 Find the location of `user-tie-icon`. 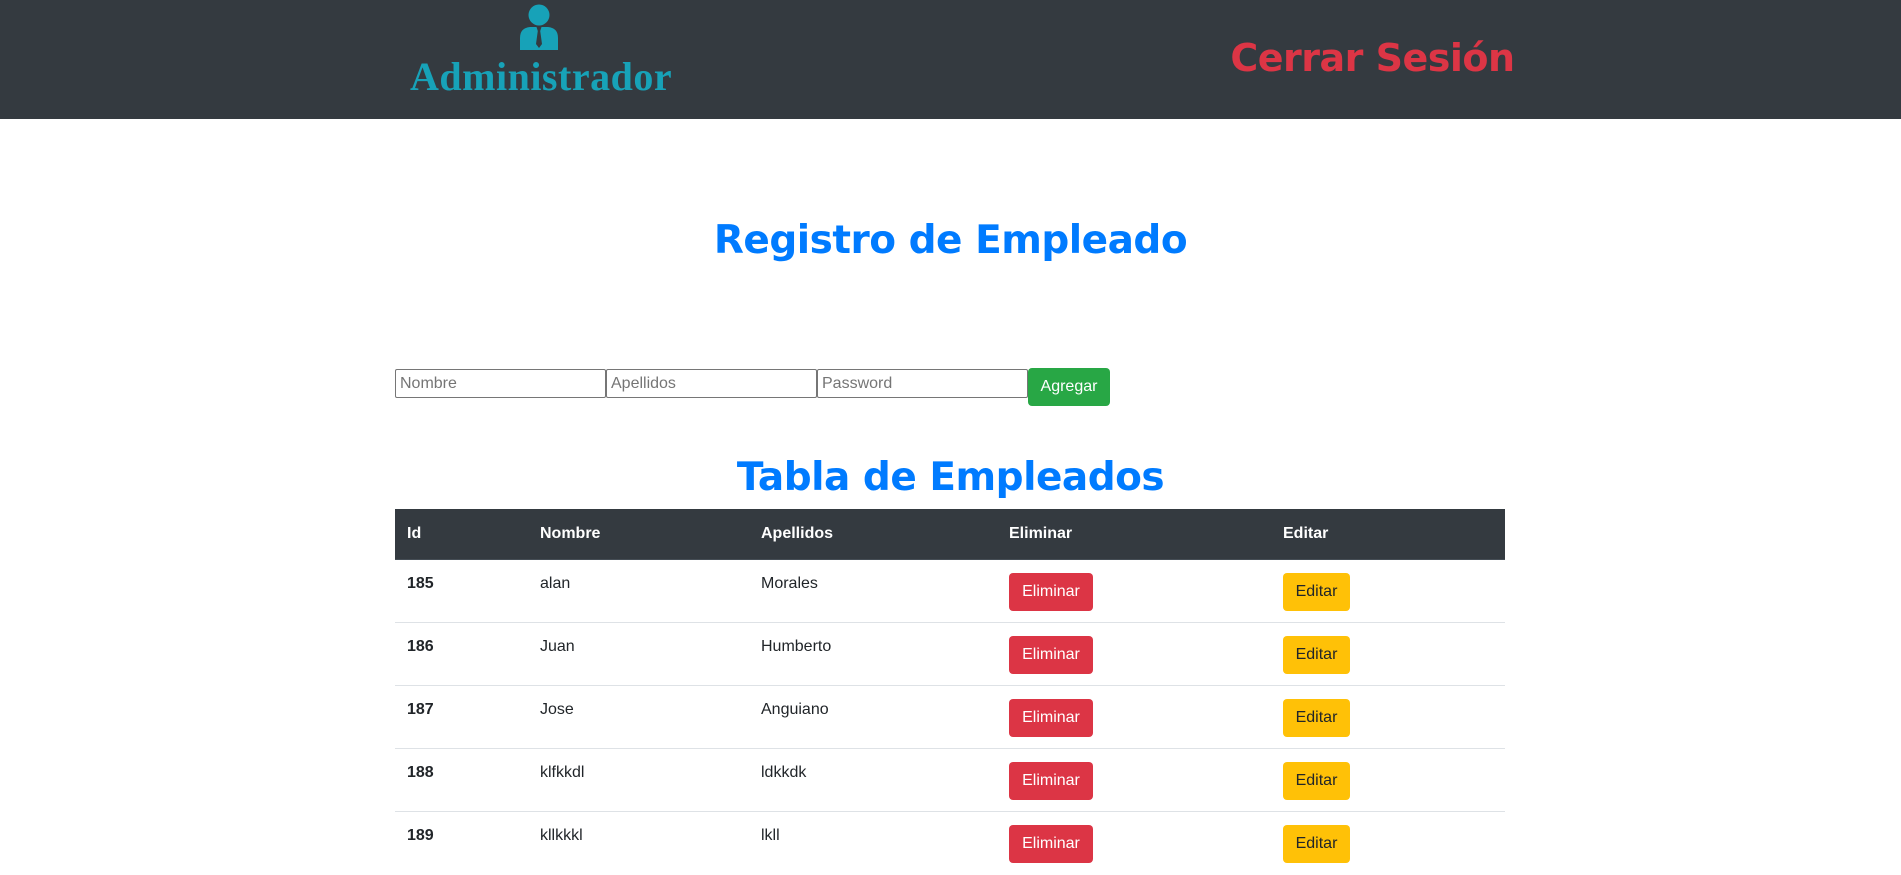

user-tie-icon is located at coordinates (539, 27).